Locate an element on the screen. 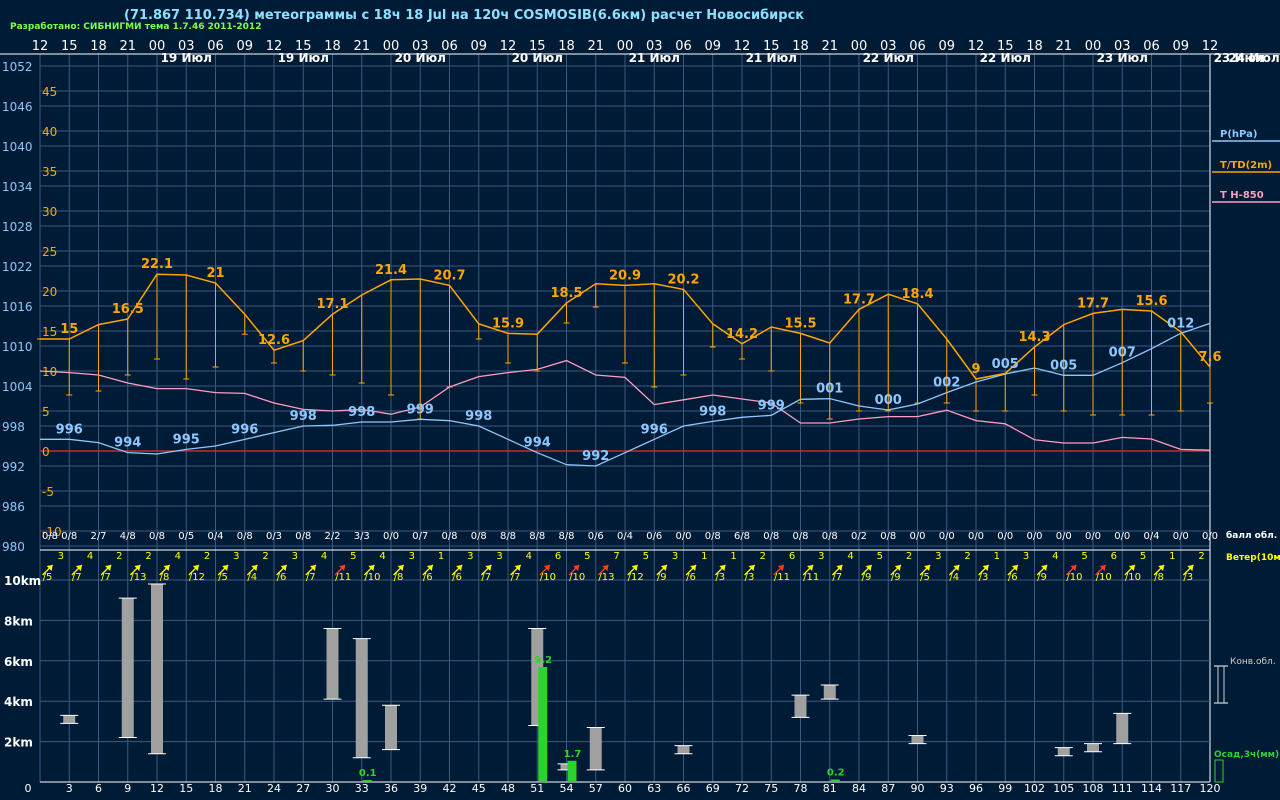 The height and width of the screenshot is (800, 1280). hour-offset-label: 60 is located at coordinates (625, 788).